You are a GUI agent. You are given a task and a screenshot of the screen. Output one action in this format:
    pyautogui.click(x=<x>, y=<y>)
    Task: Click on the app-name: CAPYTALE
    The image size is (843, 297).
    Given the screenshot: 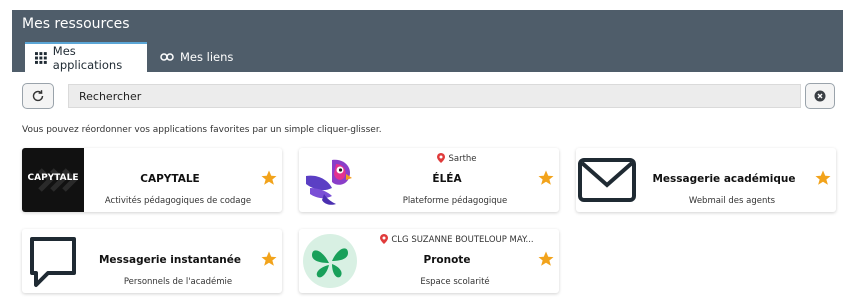 What is the action you would take?
    pyautogui.click(x=170, y=179)
    